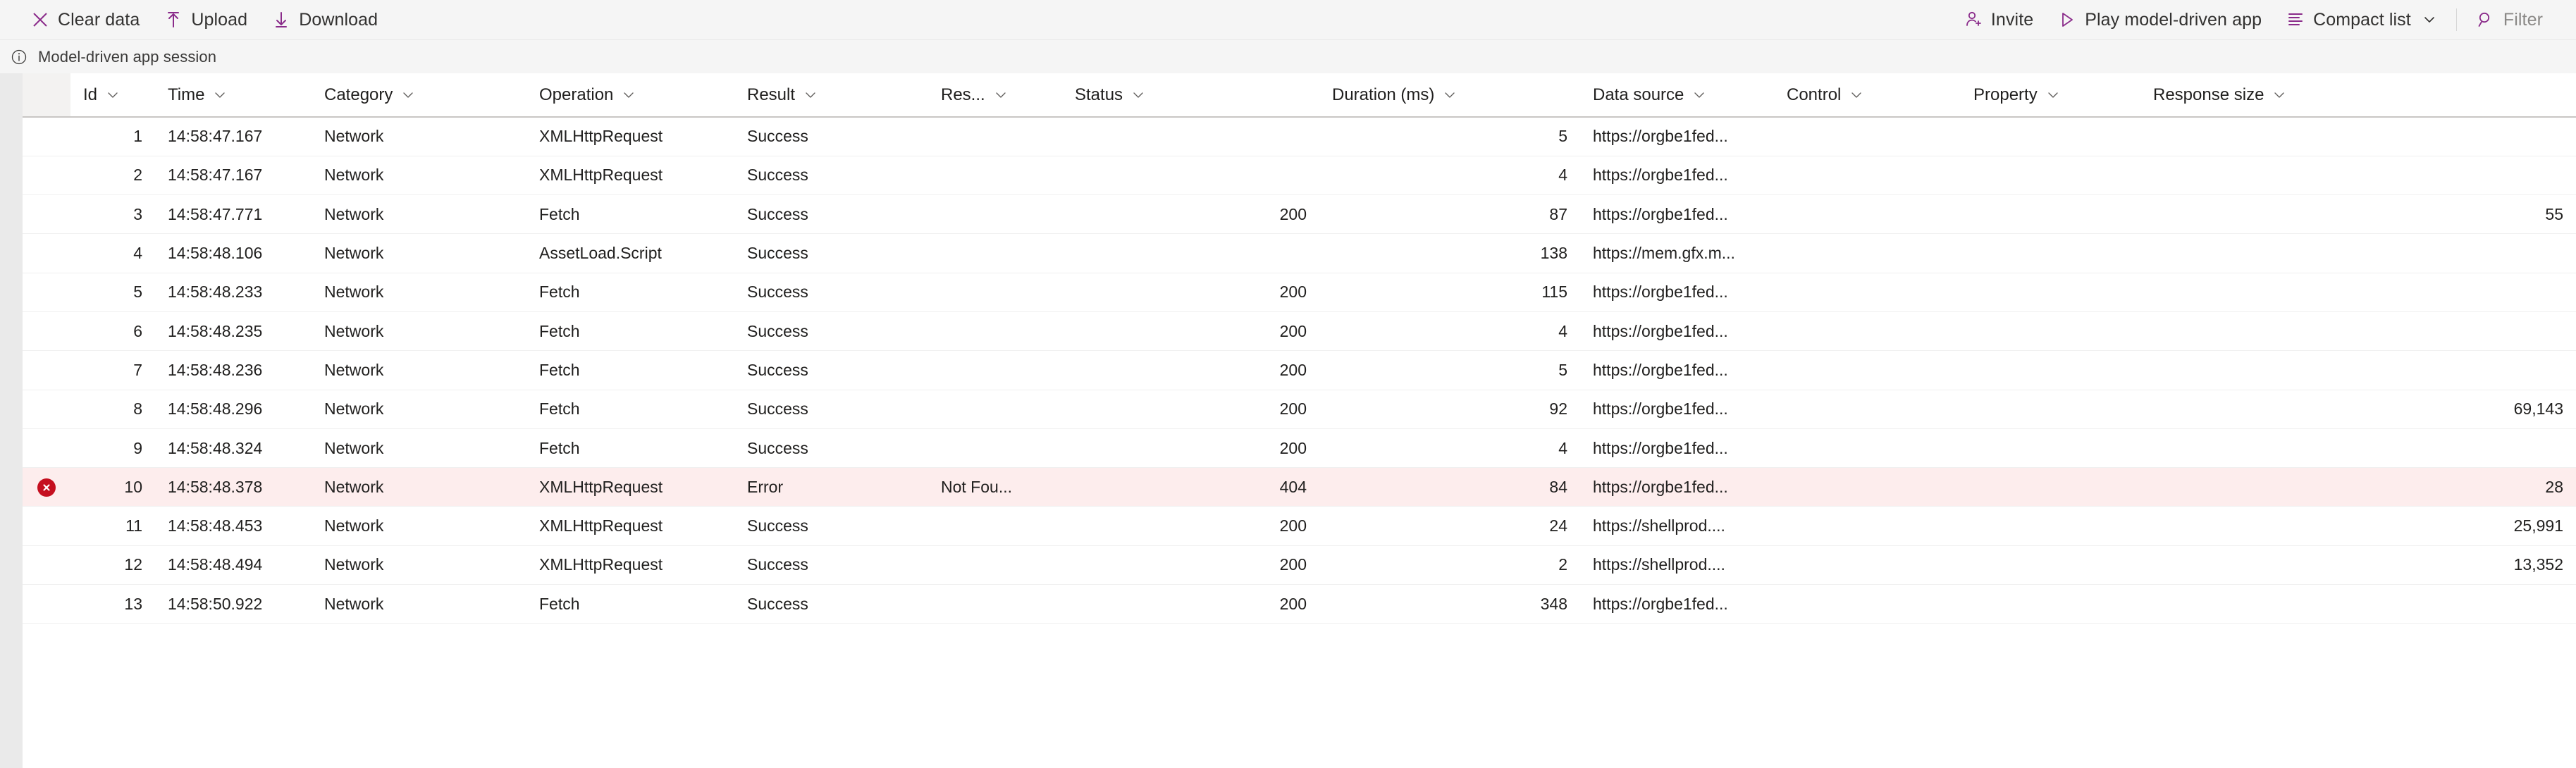 Image resolution: width=2576 pixels, height=768 pixels. Describe the element at coordinates (1998, 19) in the screenshot. I see `invite-button: Invite` at that location.